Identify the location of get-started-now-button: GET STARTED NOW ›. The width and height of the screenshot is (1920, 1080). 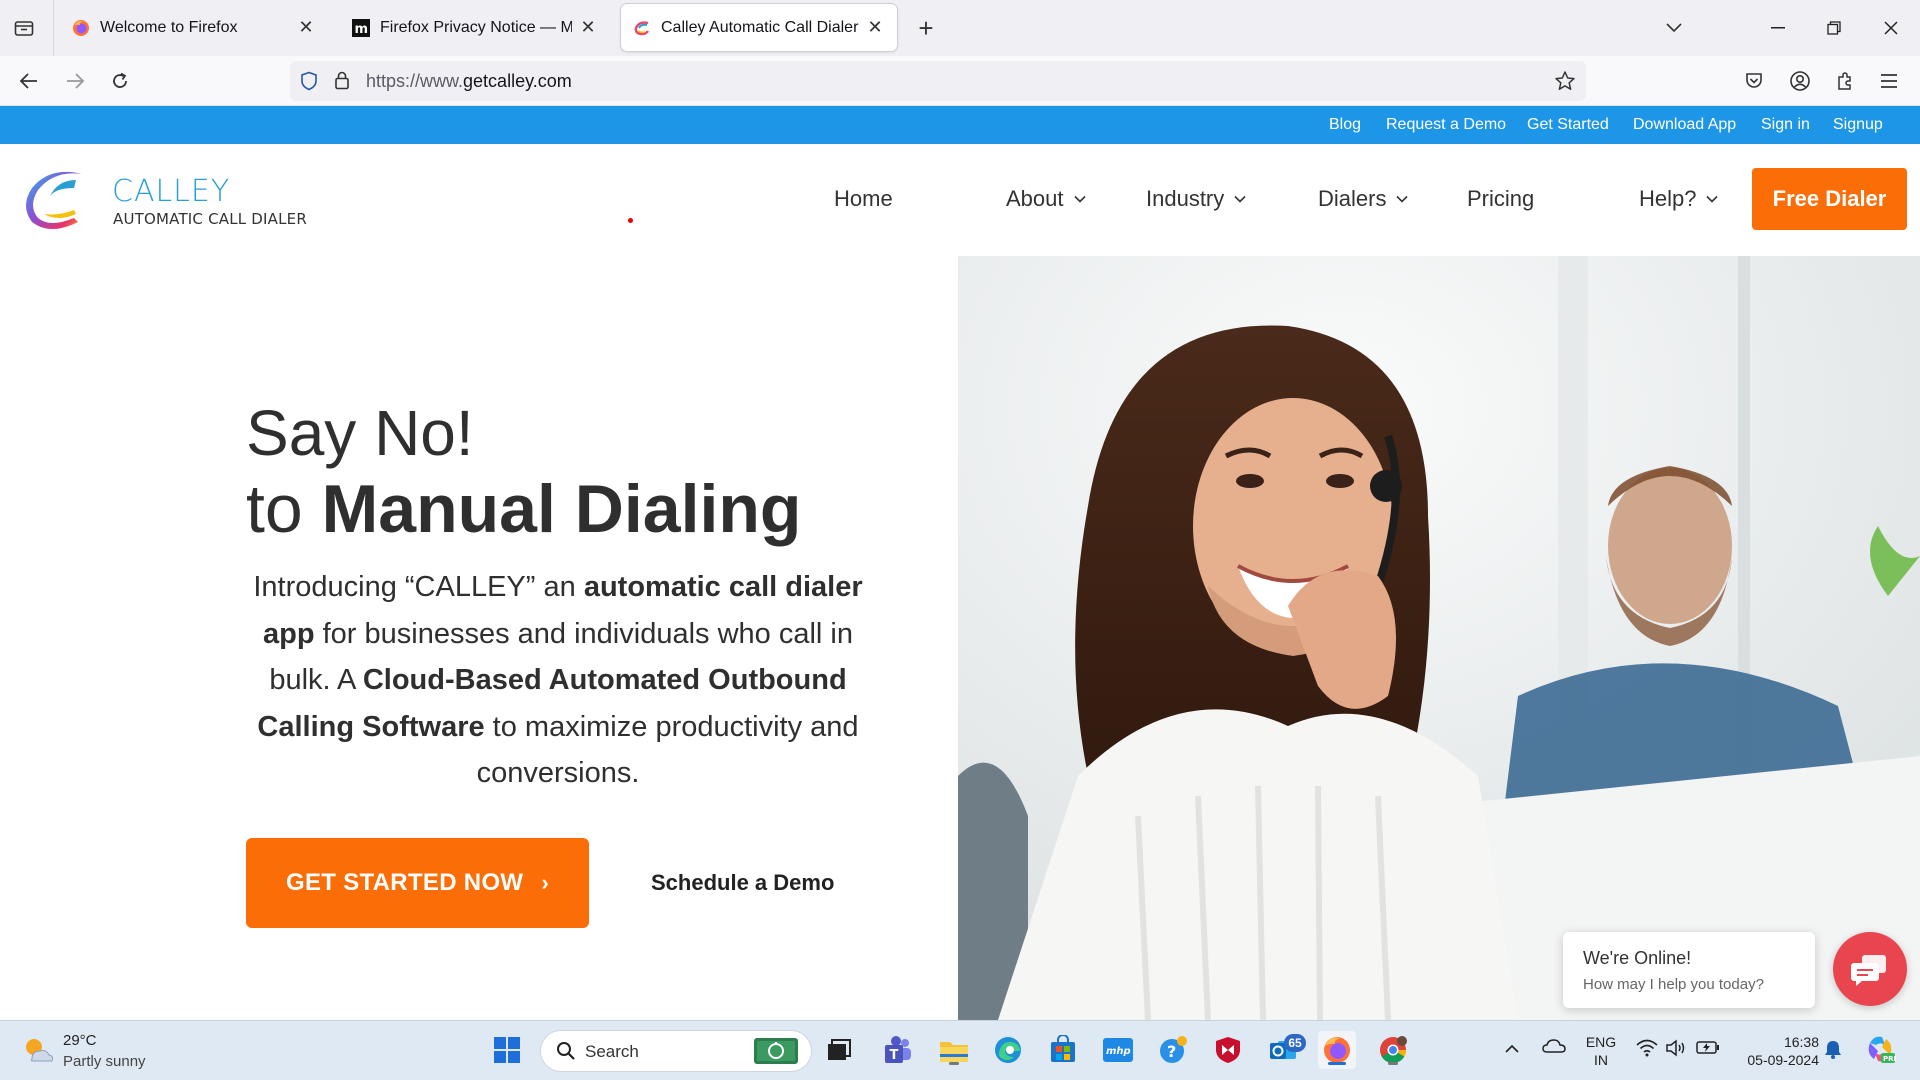
(417, 883).